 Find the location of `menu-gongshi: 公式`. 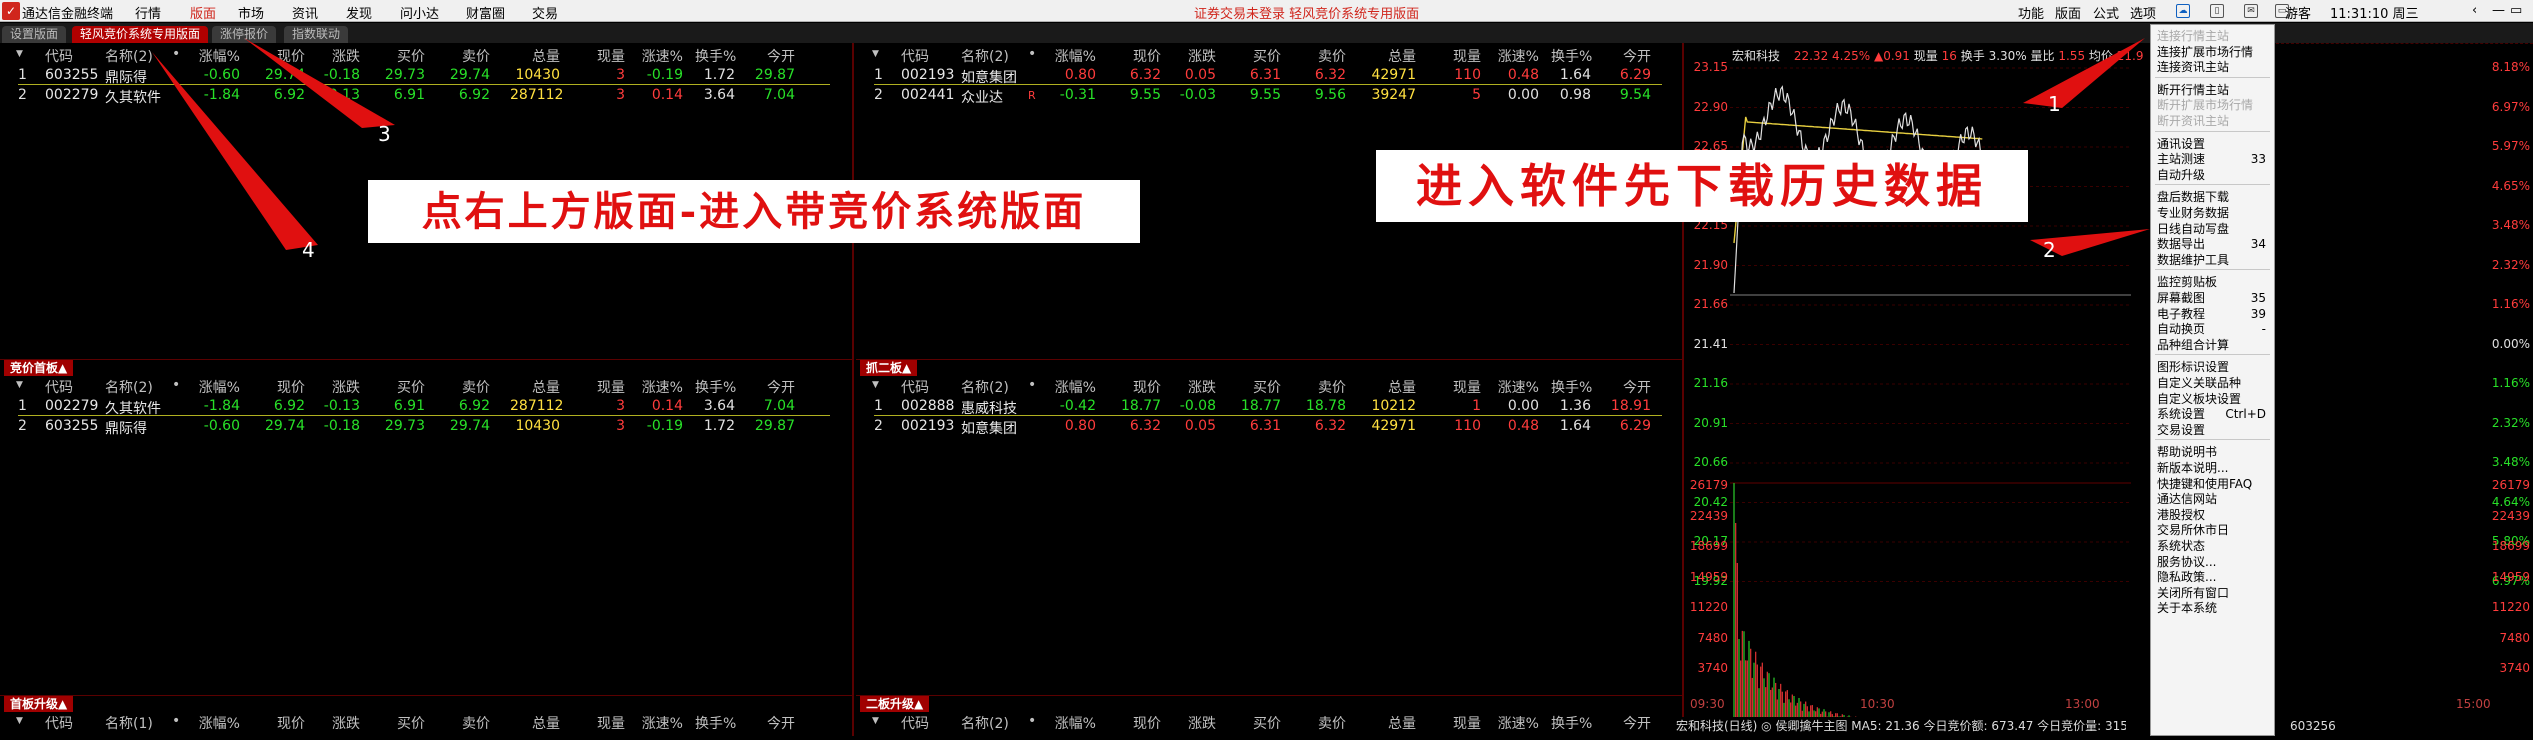

menu-gongshi: 公式 is located at coordinates (2106, 12).